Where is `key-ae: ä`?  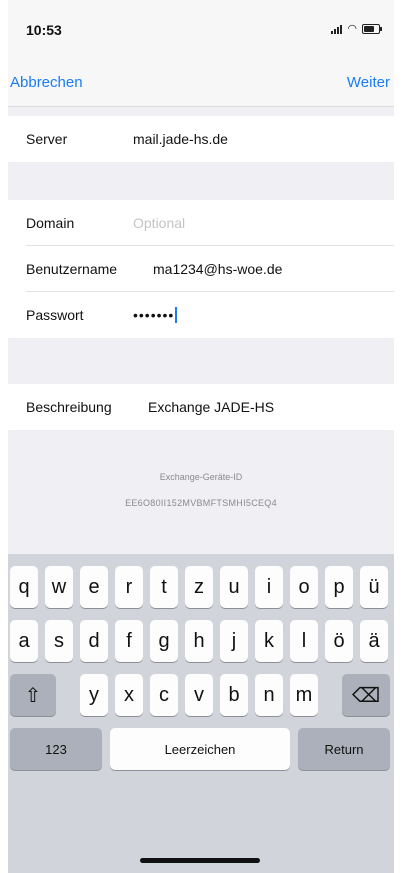 key-ae: ä is located at coordinates (374, 641).